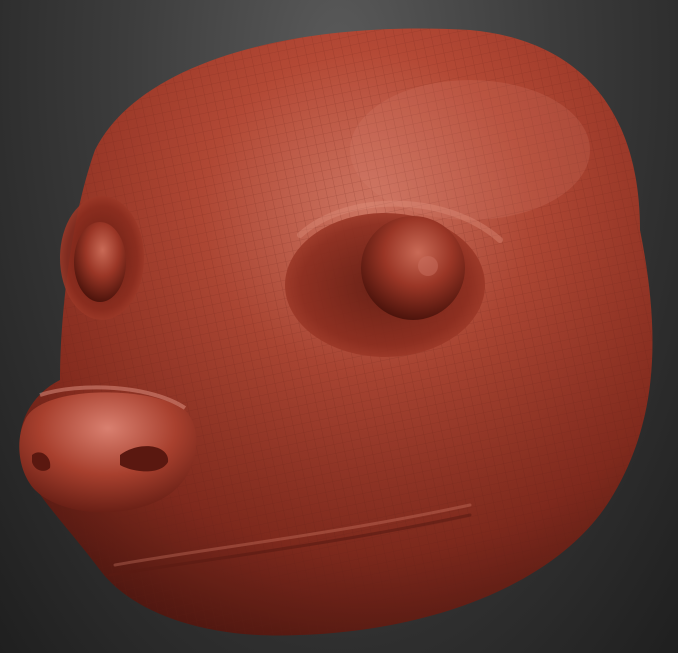  I want to click on left-eyeball, so click(100, 262).